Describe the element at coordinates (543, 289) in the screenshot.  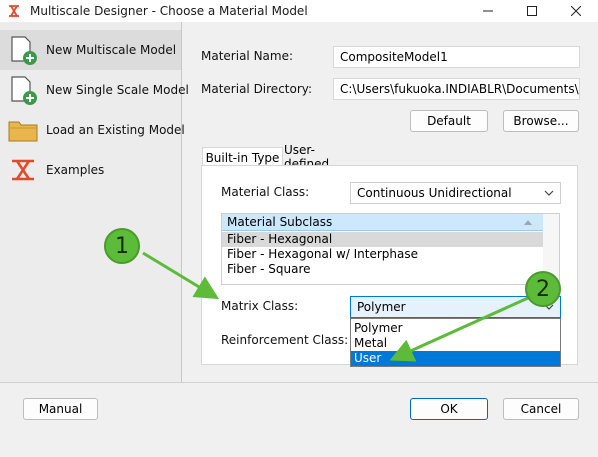
I see `callout-badge-2: 2` at that location.